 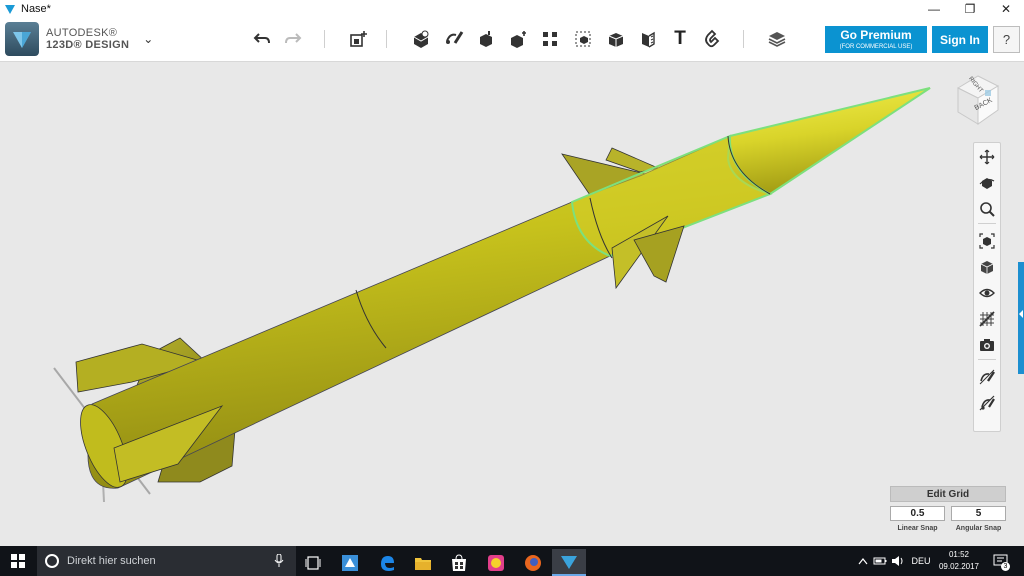 I want to click on windows-icon, so click(x=18, y=561).